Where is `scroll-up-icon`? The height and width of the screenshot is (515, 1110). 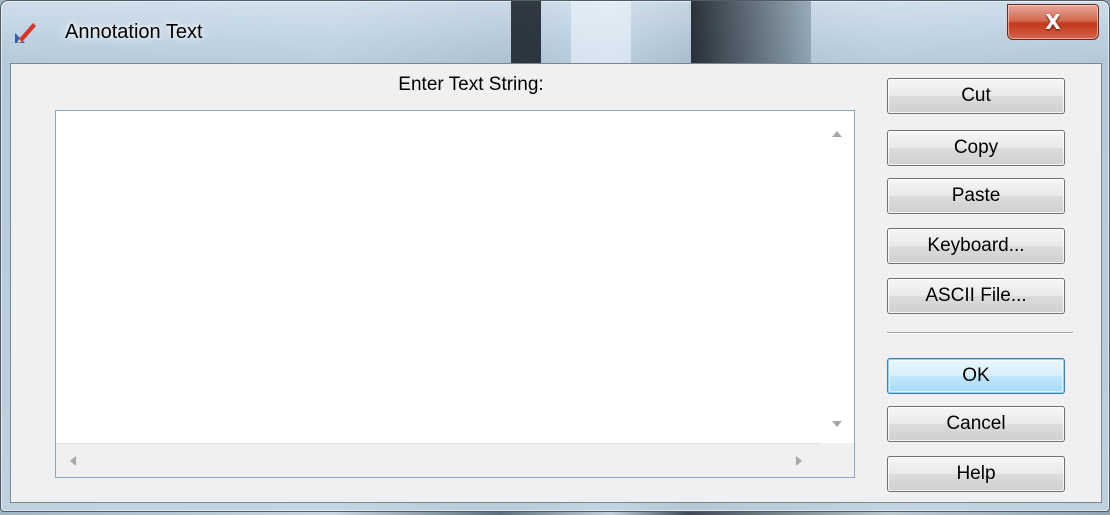
scroll-up-icon is located at coordinates (837, 134).